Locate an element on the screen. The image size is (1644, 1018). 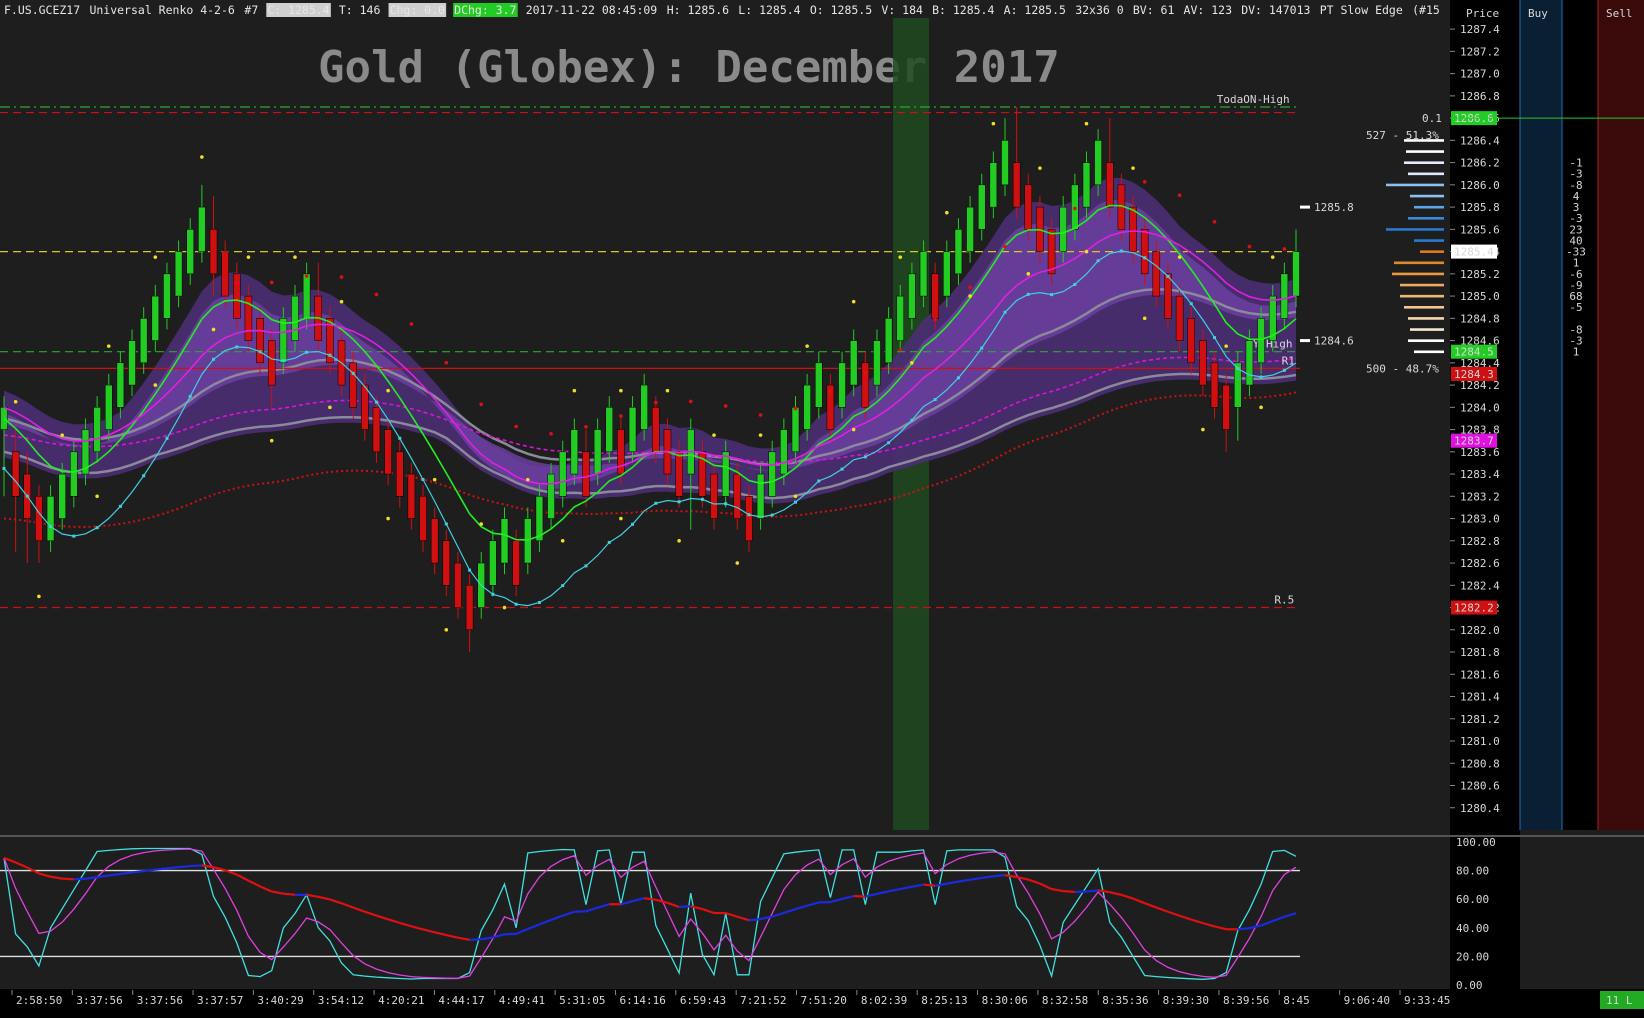
header-field: L: 1285.4 is located at coordinates (769, 10).